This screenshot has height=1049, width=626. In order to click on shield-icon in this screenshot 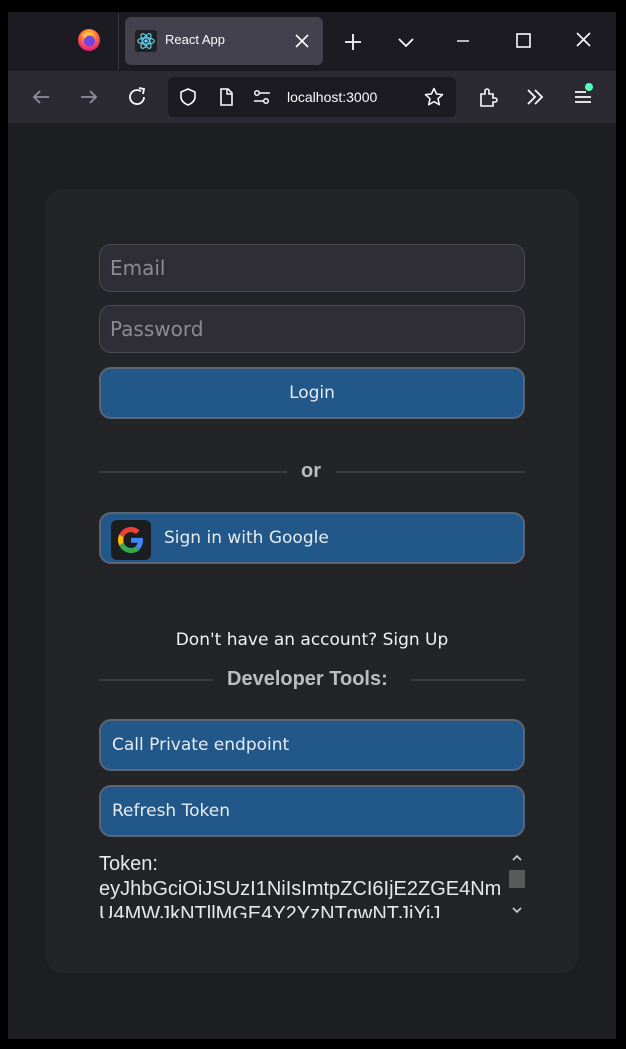, I will do `click(188, 97)`.